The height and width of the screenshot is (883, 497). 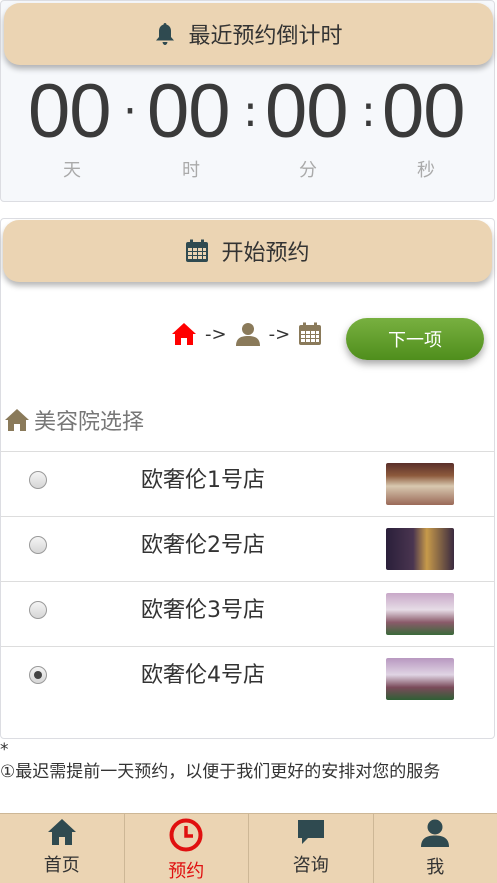 What do you see at coordinates (191, 170) in the screenshot?
I see `hours-unit: 时` at bounding box center [191, 170].